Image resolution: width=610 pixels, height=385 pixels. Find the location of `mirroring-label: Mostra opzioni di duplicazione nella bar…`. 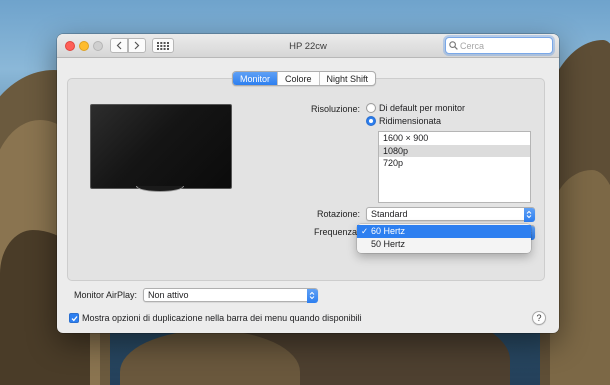

mirroring-label: Mostra opzioni di duplicazione nella bar… is located at coordinates (222, 318).